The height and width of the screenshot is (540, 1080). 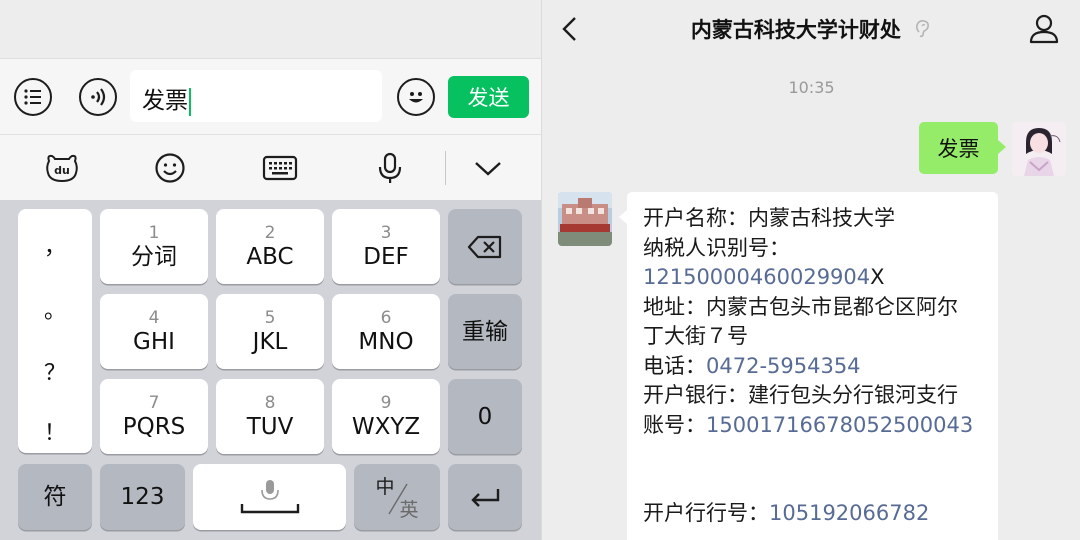 I want to click on backspace-icon, so click(x=484, y=246).